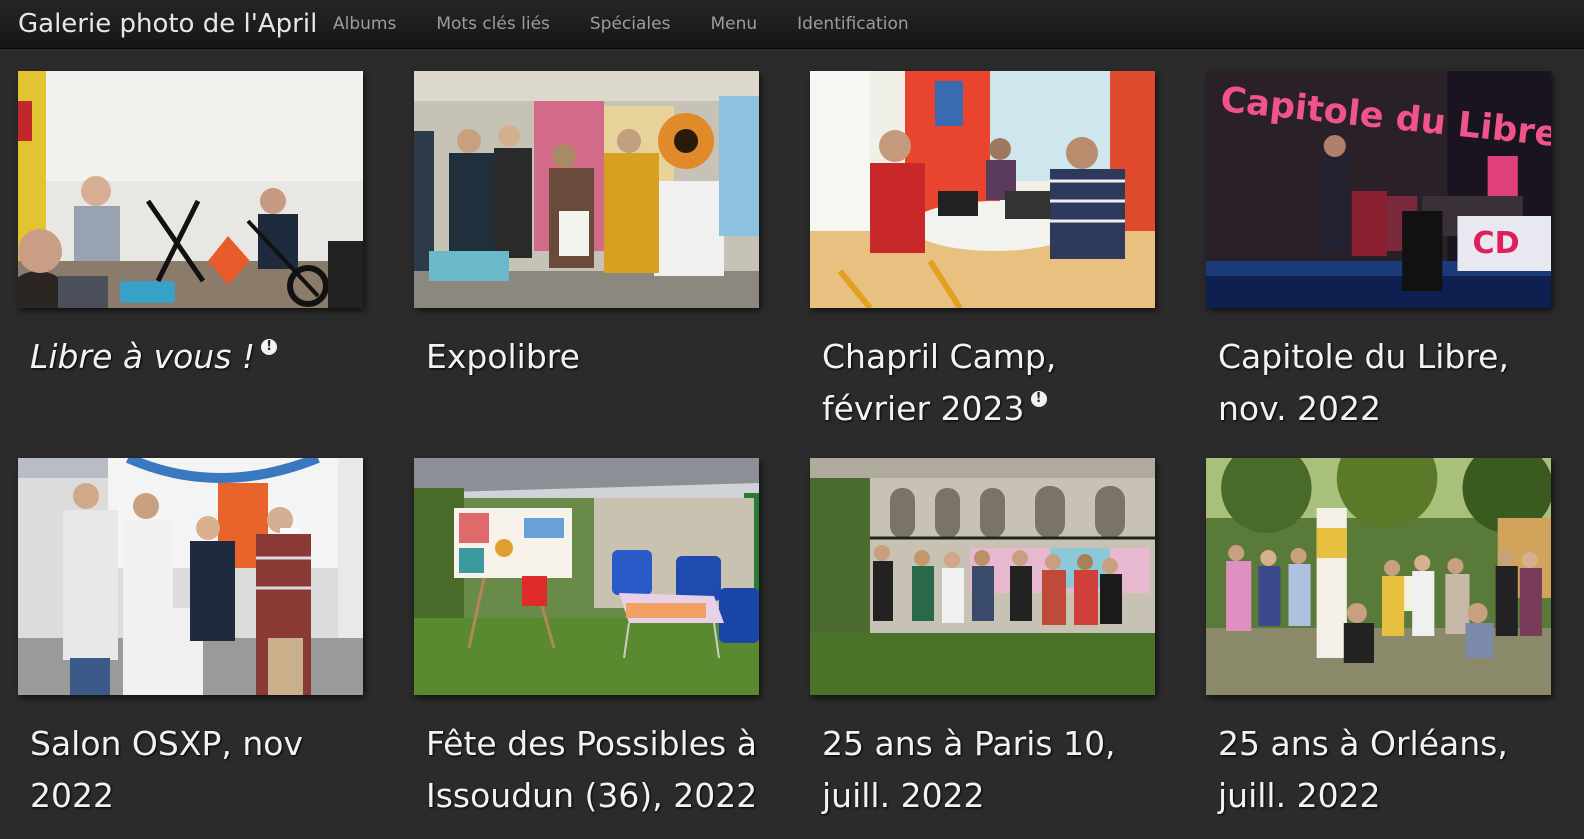 Image resolution: width=1584 pixels, height=839 pixels. I want to click on exhibition-photo, so click(586, 189).